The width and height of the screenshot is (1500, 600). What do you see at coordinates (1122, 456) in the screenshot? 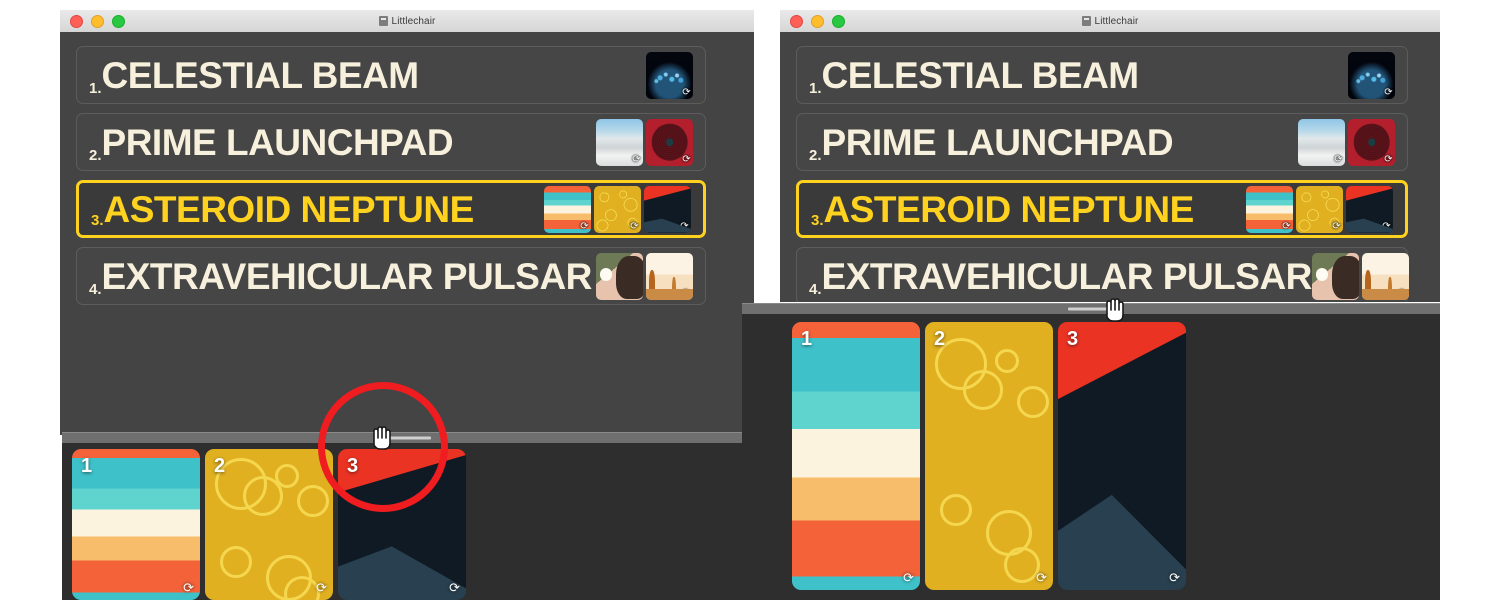
I see `card: 3 ⟳` at bounding box center [1122, 456].